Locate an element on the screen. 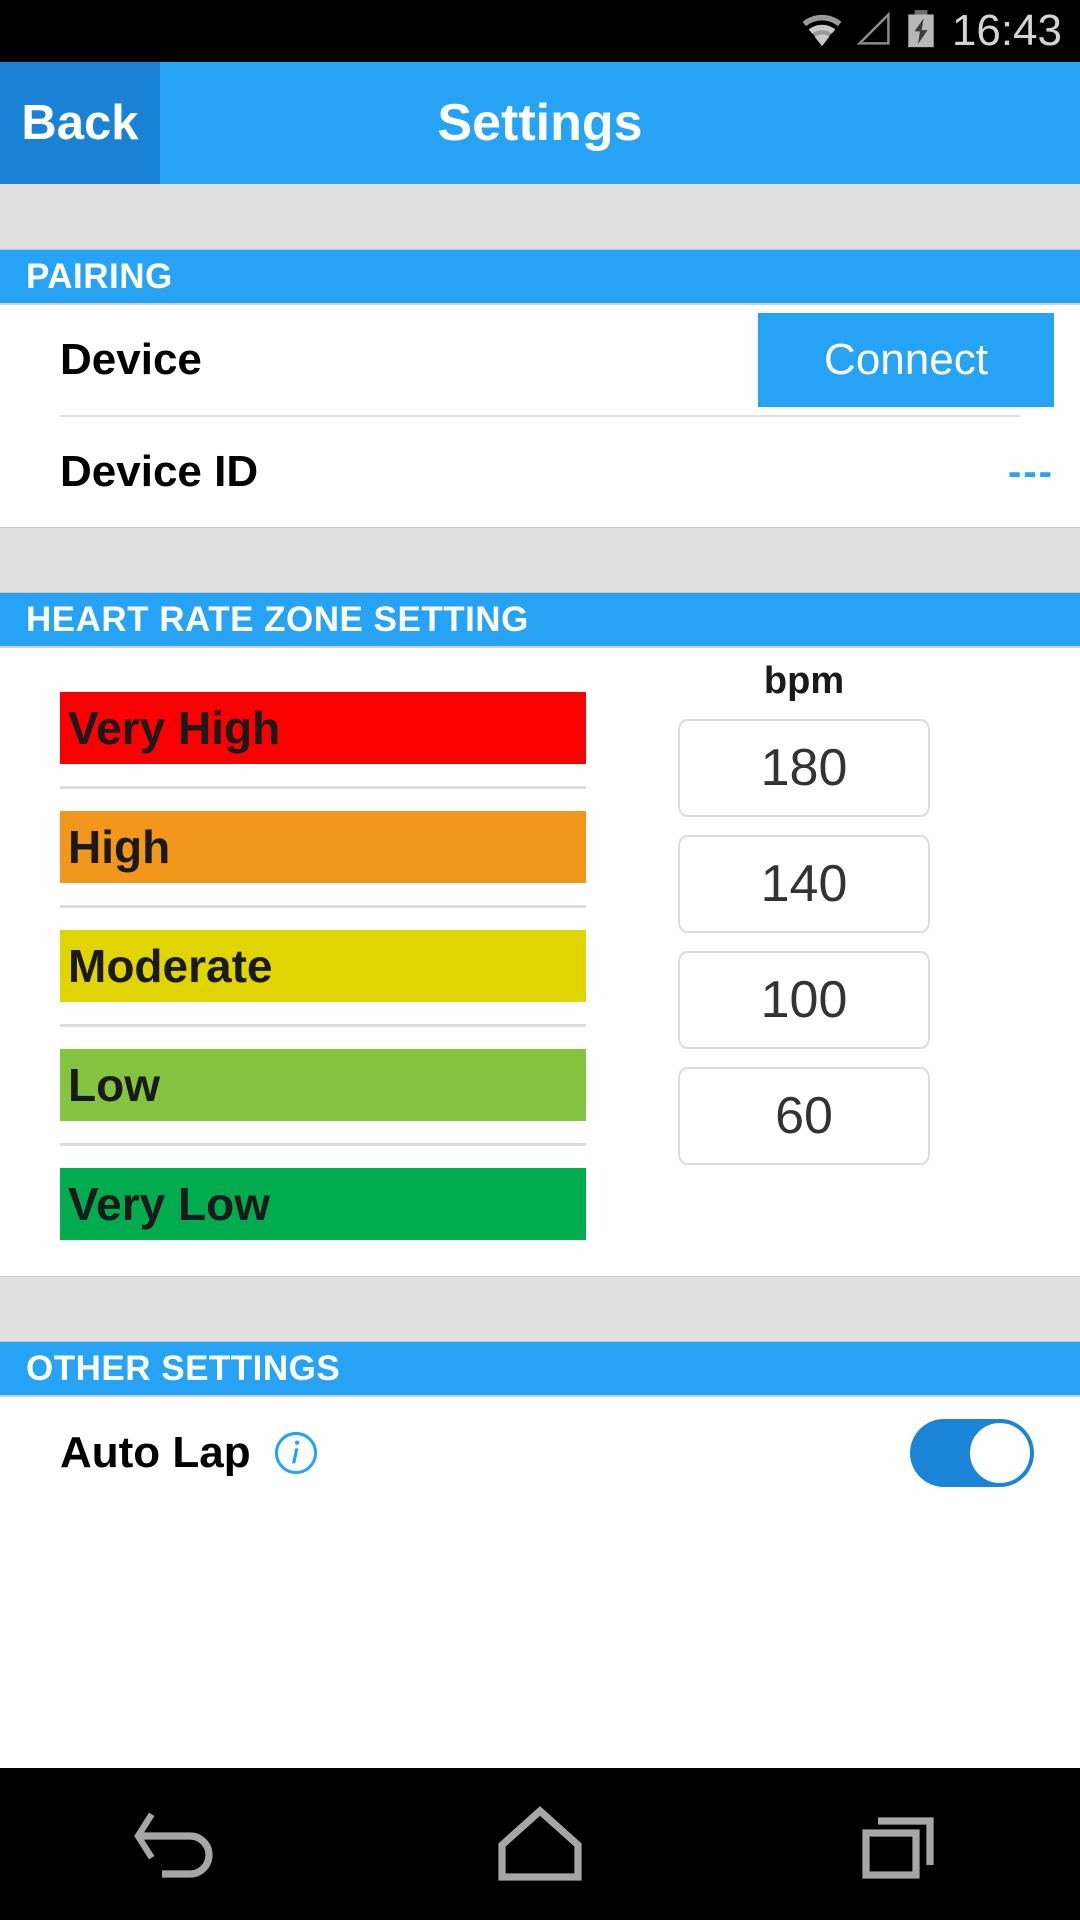 The height and width of the screenshot is (1920, 1080). section-gap-pairing-hrz is located at coordinates (540, 560).